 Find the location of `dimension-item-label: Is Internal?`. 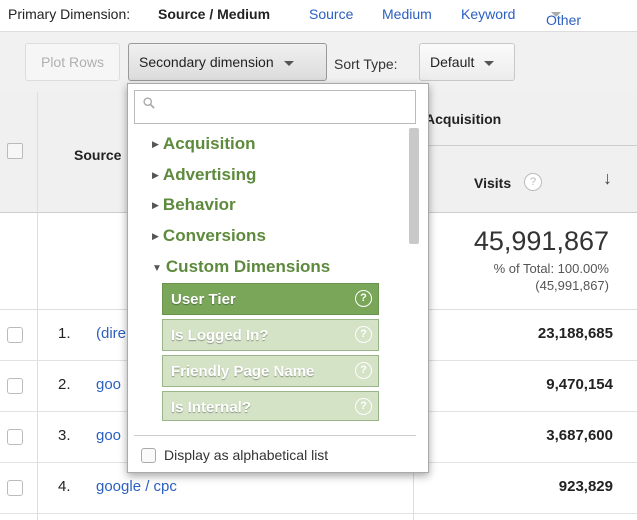

dimension-item-label: Is Internal? is located at coordinates (211, 407).